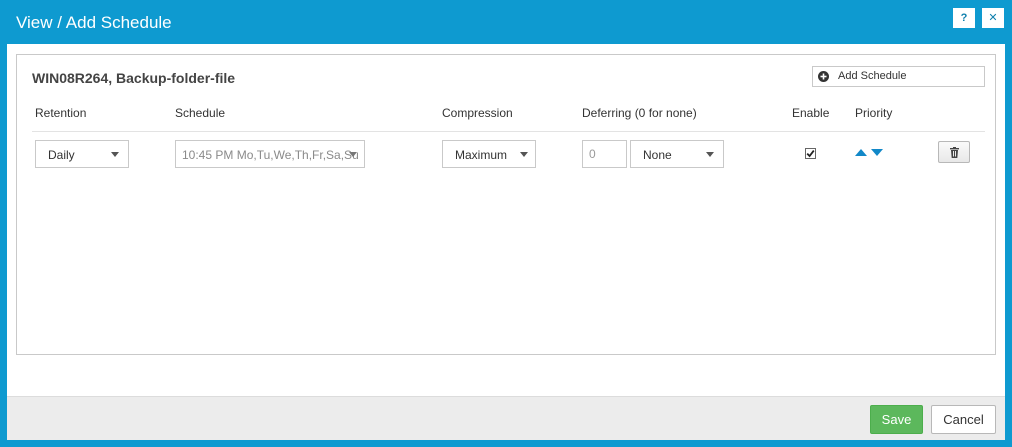 The image size is (1012, 447). I want to click on column-header-priority: Priority, so click(874, 113).